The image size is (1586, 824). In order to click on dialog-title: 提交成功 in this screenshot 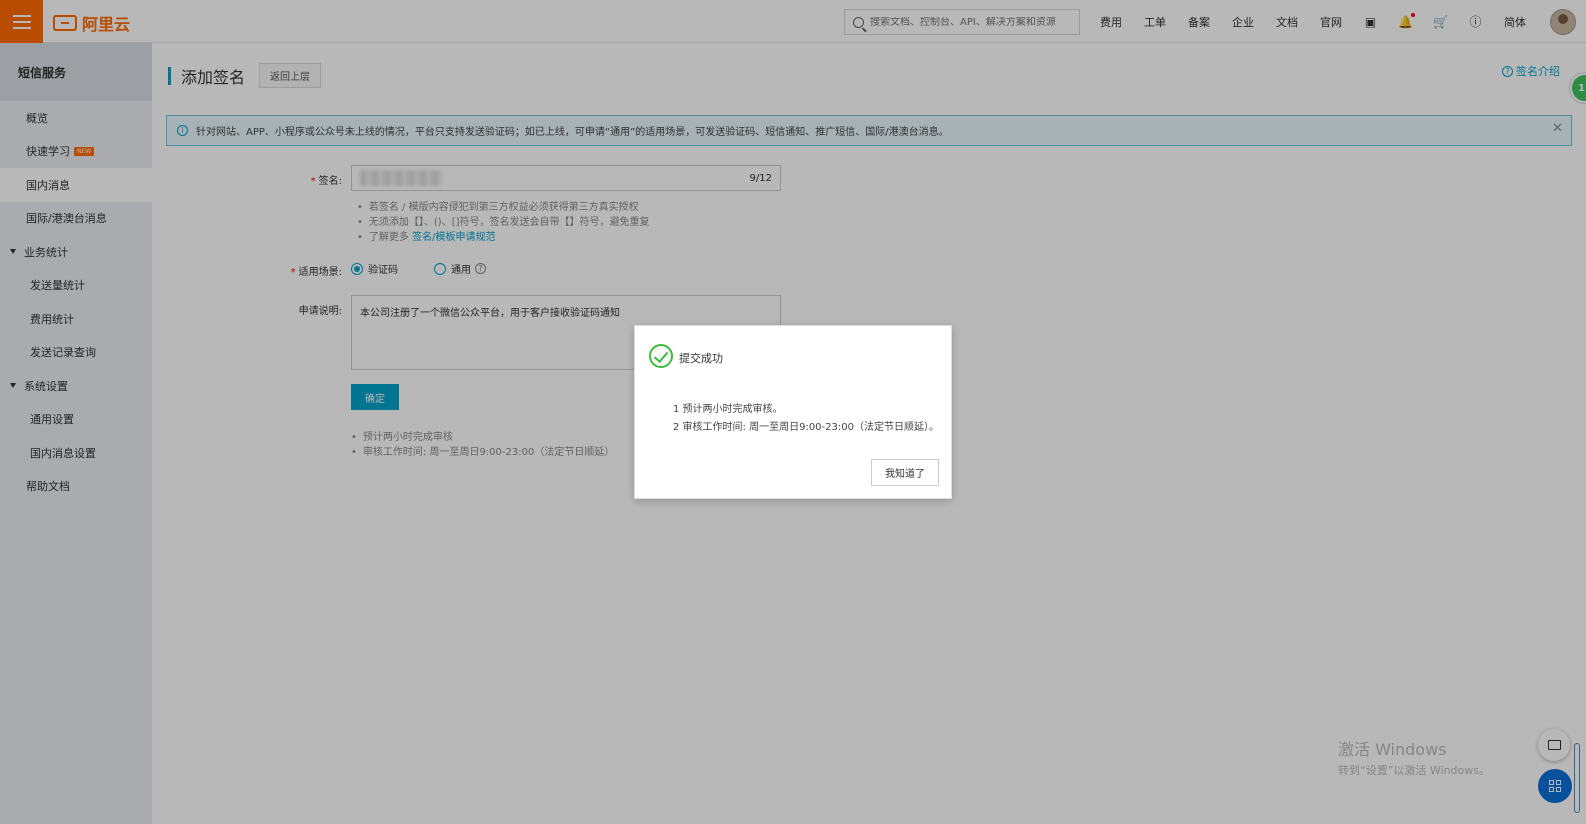, I will do `click(701, 358)`.